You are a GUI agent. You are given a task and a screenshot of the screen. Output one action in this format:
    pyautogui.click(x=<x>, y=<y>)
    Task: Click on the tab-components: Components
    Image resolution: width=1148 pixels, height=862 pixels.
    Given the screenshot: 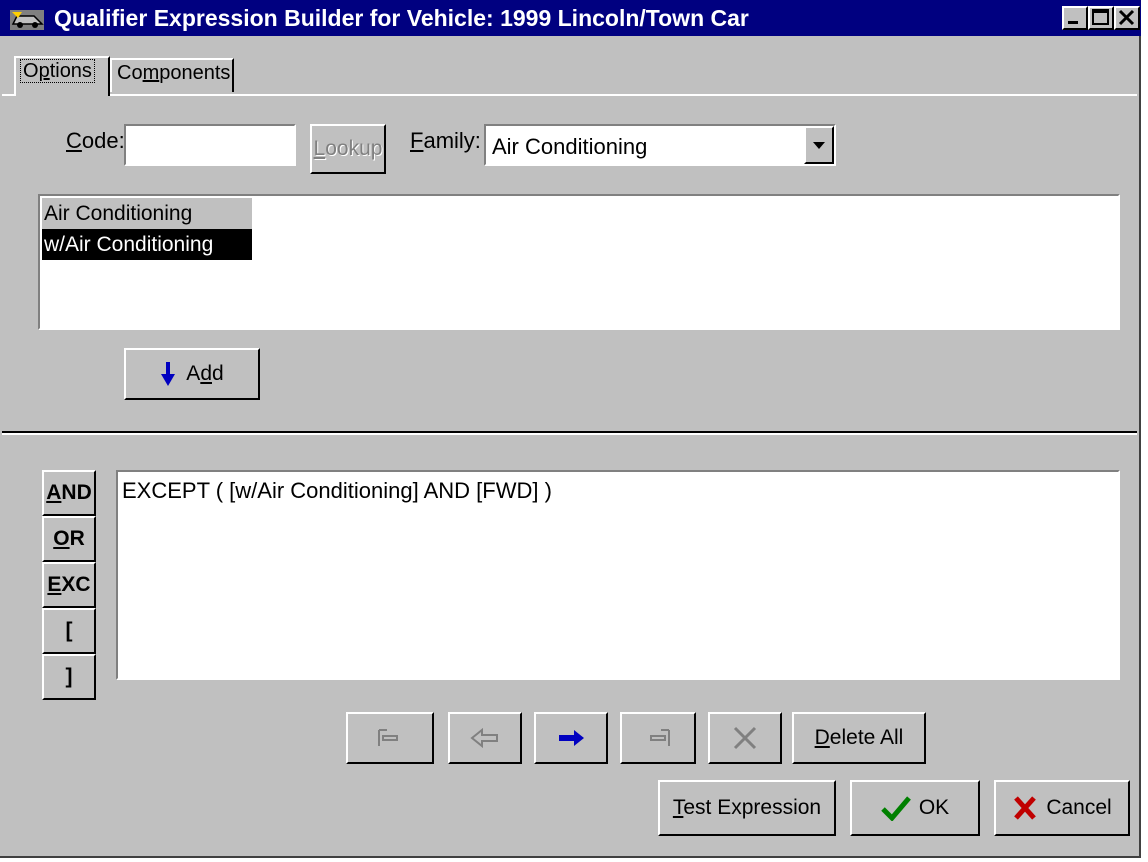 What is the action you would take?
    pyautogui.click(x=172, y=75)
    